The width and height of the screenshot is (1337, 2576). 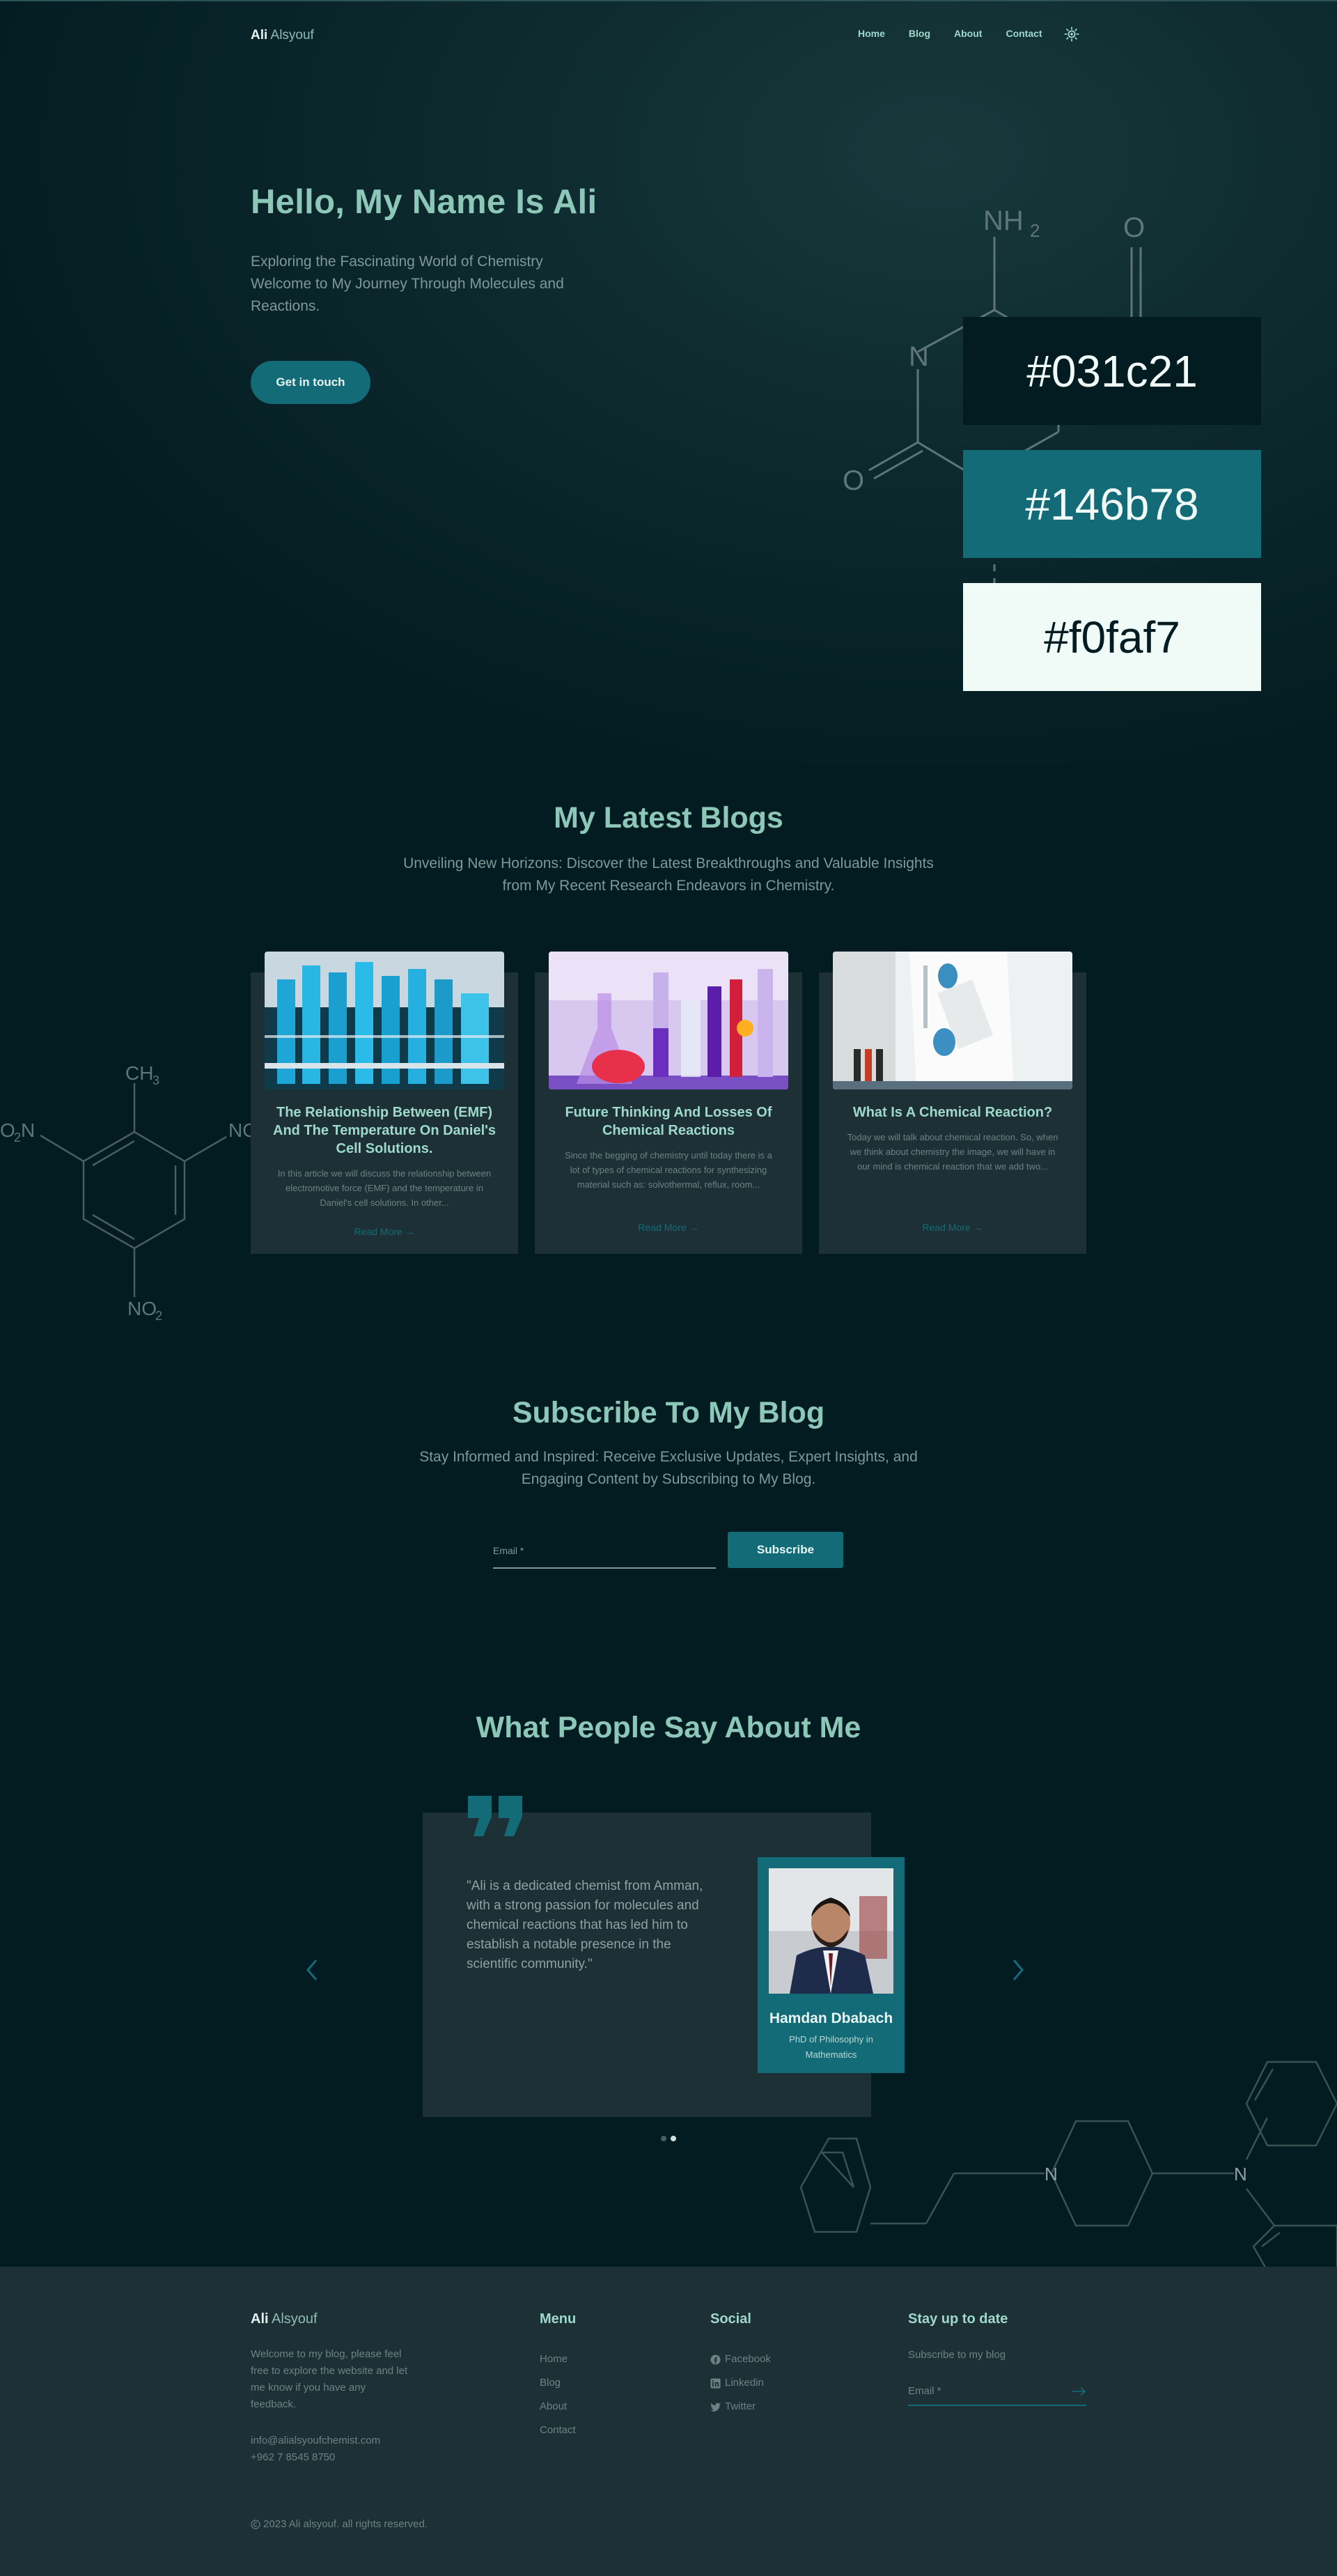 What do you see at coordinates (384, 1020) in the screenshot?
I see `test-tubes-image` at bounding box center [384, 1020].